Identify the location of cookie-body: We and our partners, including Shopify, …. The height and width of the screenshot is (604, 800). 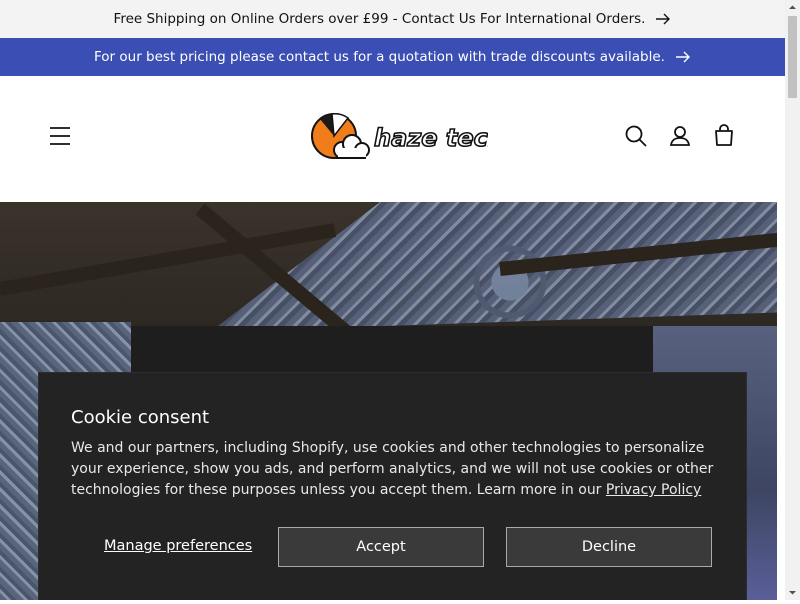
(396, 469).